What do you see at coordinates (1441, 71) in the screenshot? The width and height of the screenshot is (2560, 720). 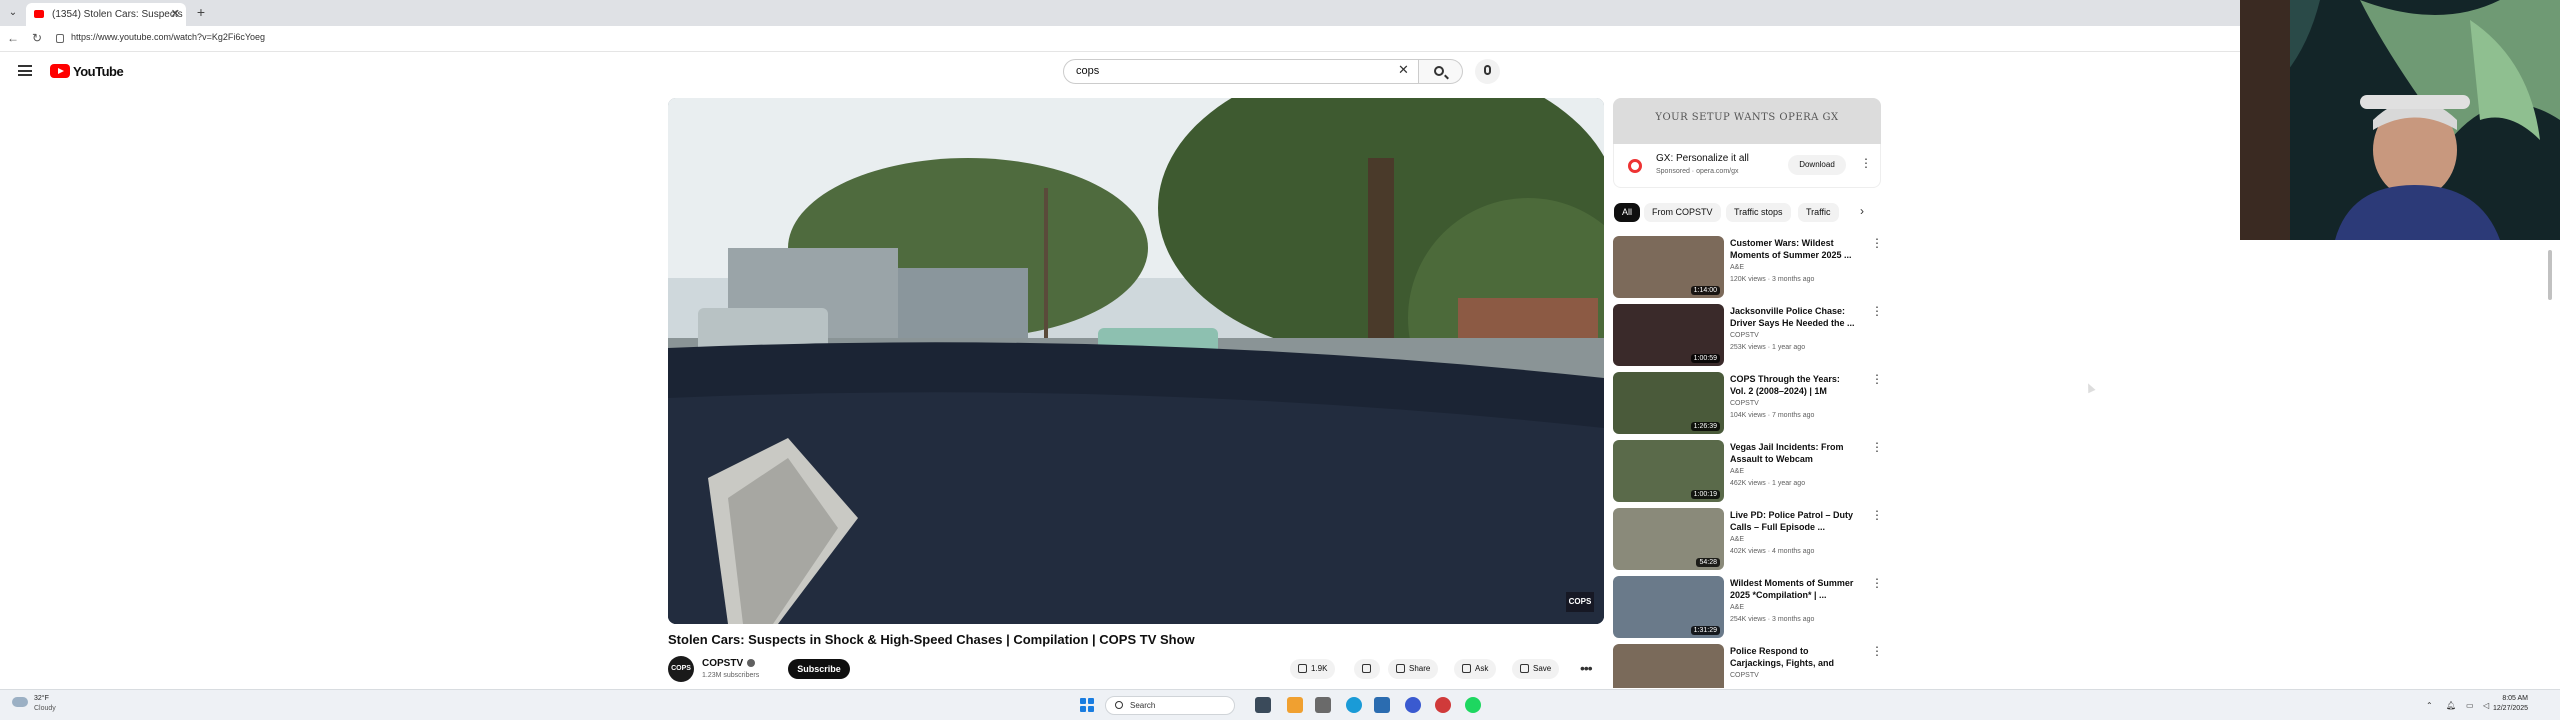 I see `search-button` at bounding box center [1441, 71].